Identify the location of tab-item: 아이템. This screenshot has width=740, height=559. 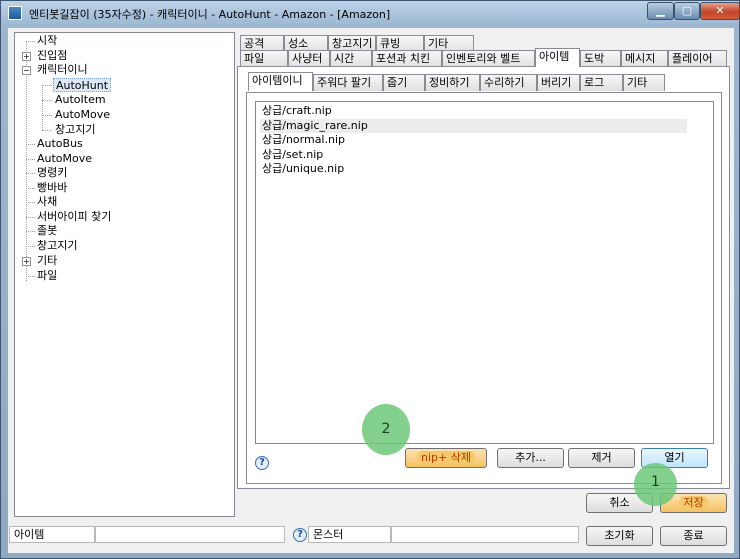
(557, 57).